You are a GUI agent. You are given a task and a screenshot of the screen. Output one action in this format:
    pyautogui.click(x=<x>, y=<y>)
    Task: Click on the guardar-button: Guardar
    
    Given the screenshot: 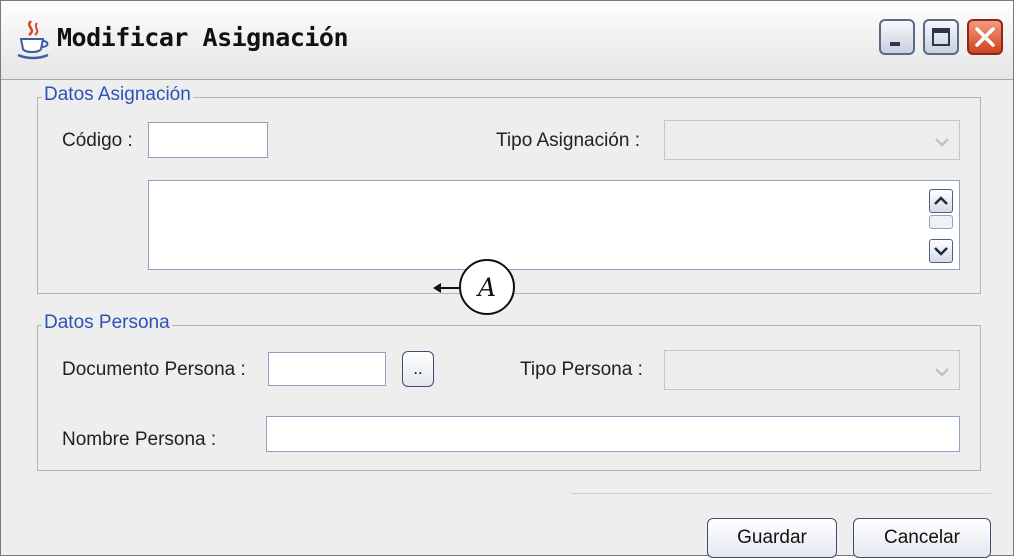 What is the action you would take?
    pyautogui.click(x=772, y=538)
    